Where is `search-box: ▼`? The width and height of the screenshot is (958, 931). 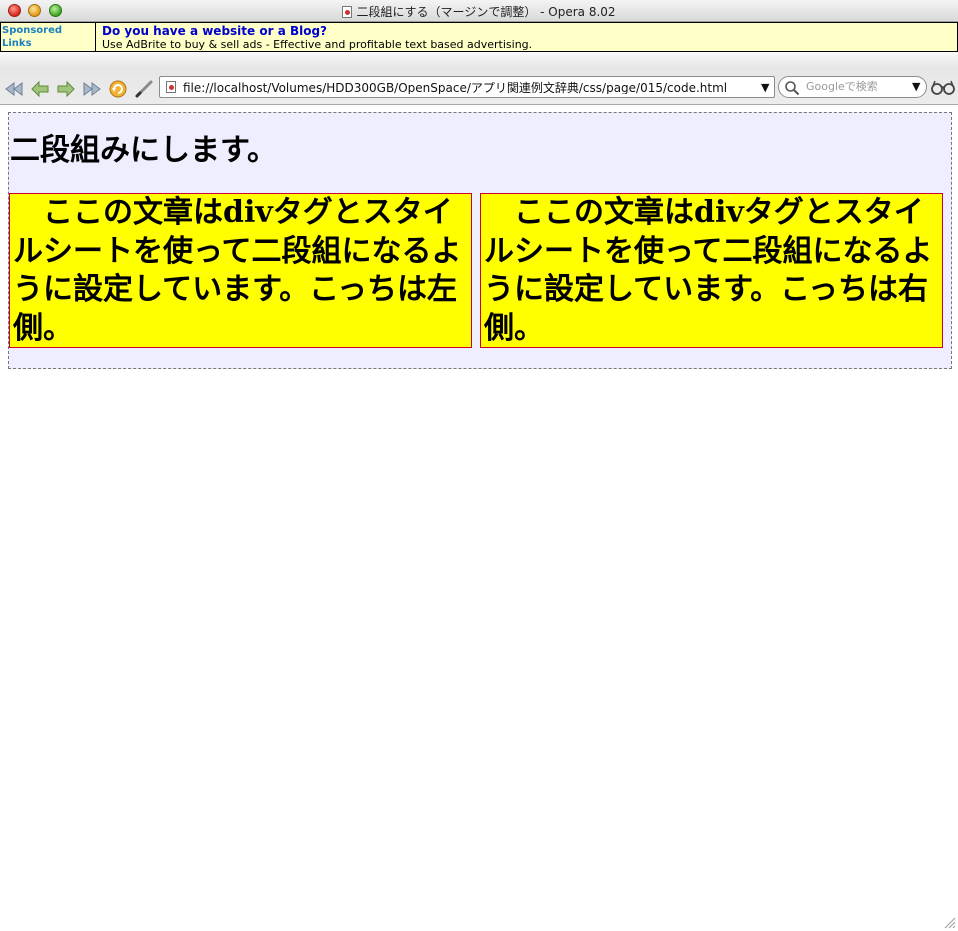 search-box: ▼ is located at coordinates (852, 87).